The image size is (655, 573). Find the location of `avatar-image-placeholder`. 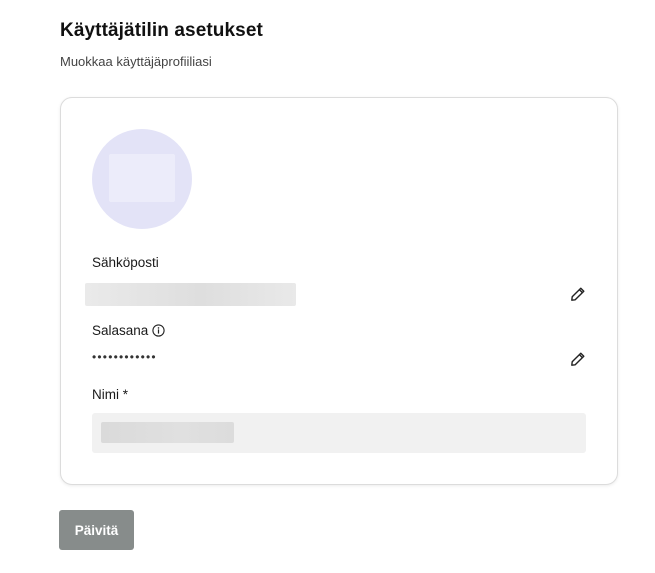

avatar-image-placeholder is located at coordinates (142, 178).